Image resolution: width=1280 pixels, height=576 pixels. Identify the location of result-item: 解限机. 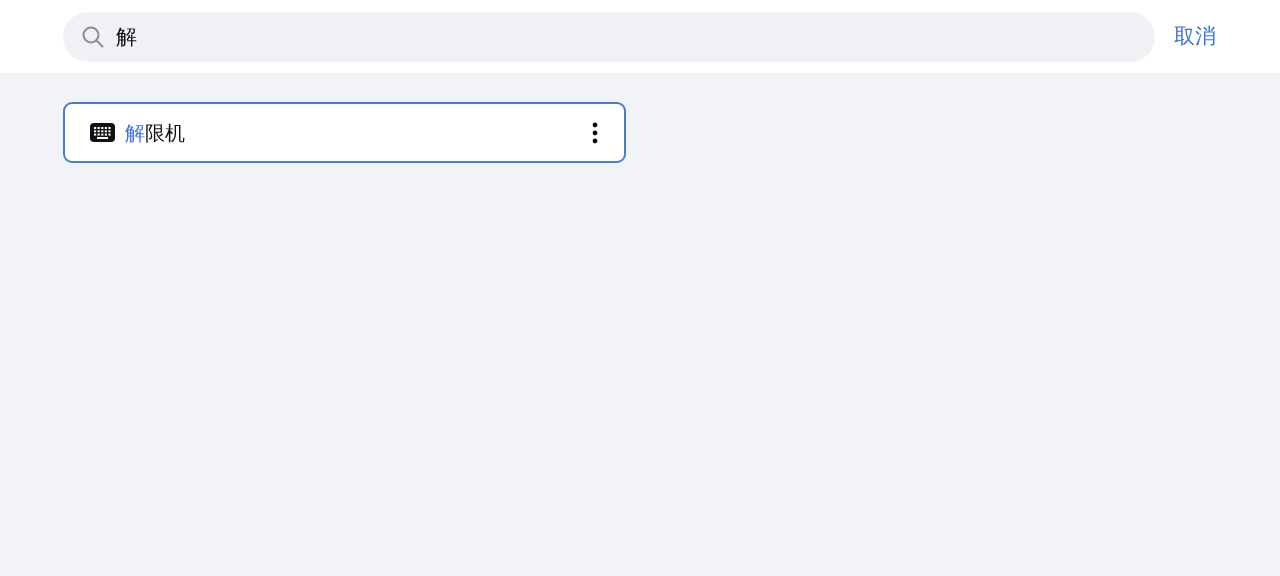
(344, 132).